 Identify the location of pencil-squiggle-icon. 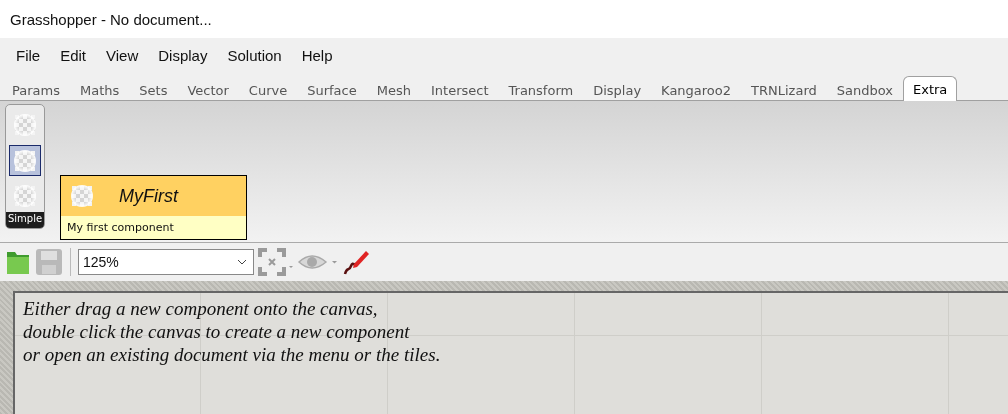
(356, 262).